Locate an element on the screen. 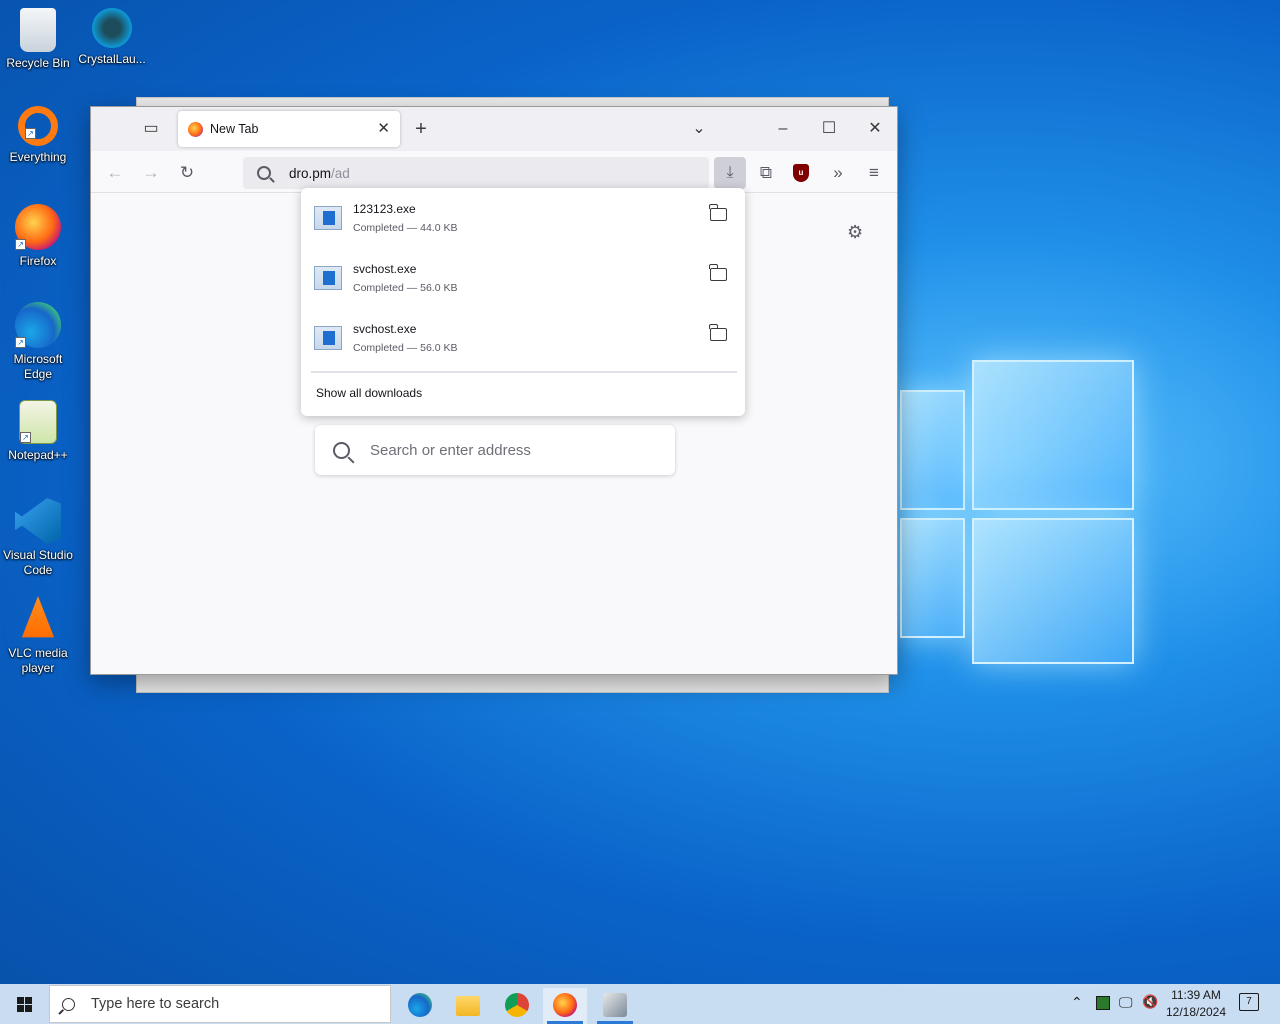 This screenshot has height=1024, width=1280. overflow-menu-chevrons-icon: » is located at coordinates (838, 173).